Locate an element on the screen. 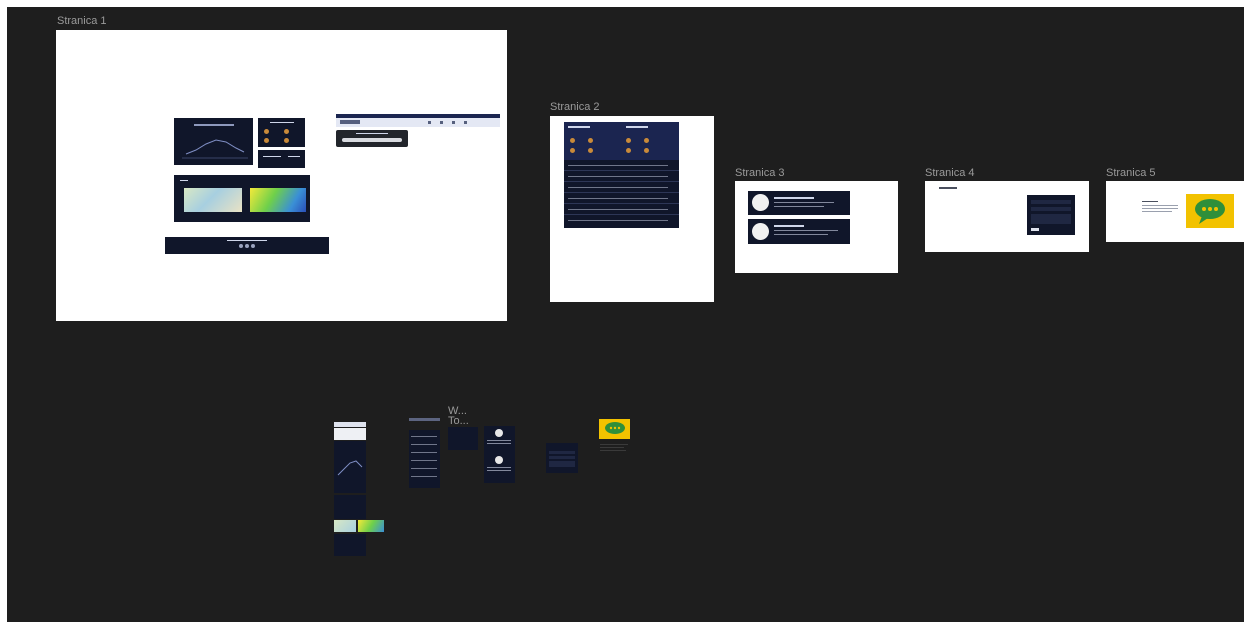  forecast-header-card is located at coordinates (621, 141).